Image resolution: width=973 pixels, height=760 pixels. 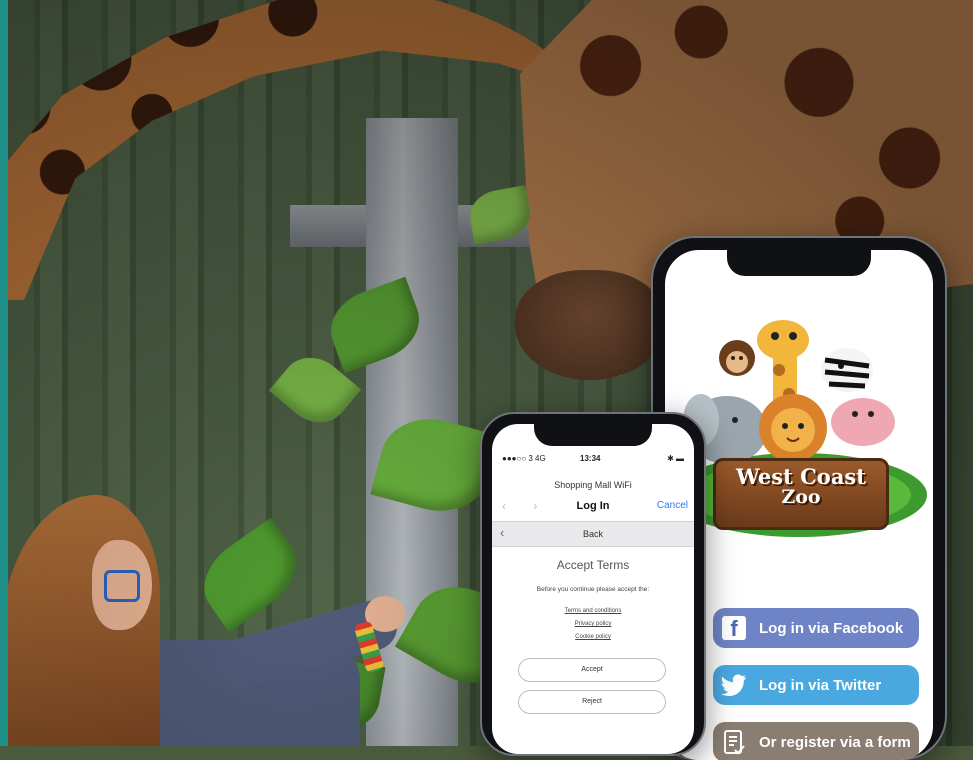 I want to click on zoo-logo-sign: West Coast Zoo, so click(x=801, y=494).